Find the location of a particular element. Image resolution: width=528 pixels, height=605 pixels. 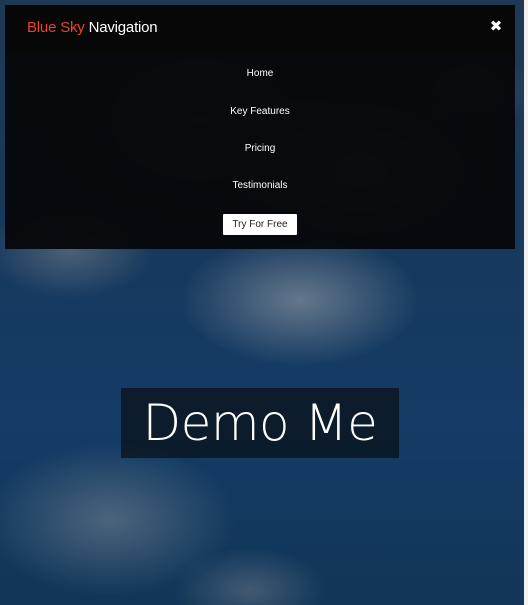

top-navigation-bar: Blue Sky Navigation ✖ is located at coordinates (260, 29).